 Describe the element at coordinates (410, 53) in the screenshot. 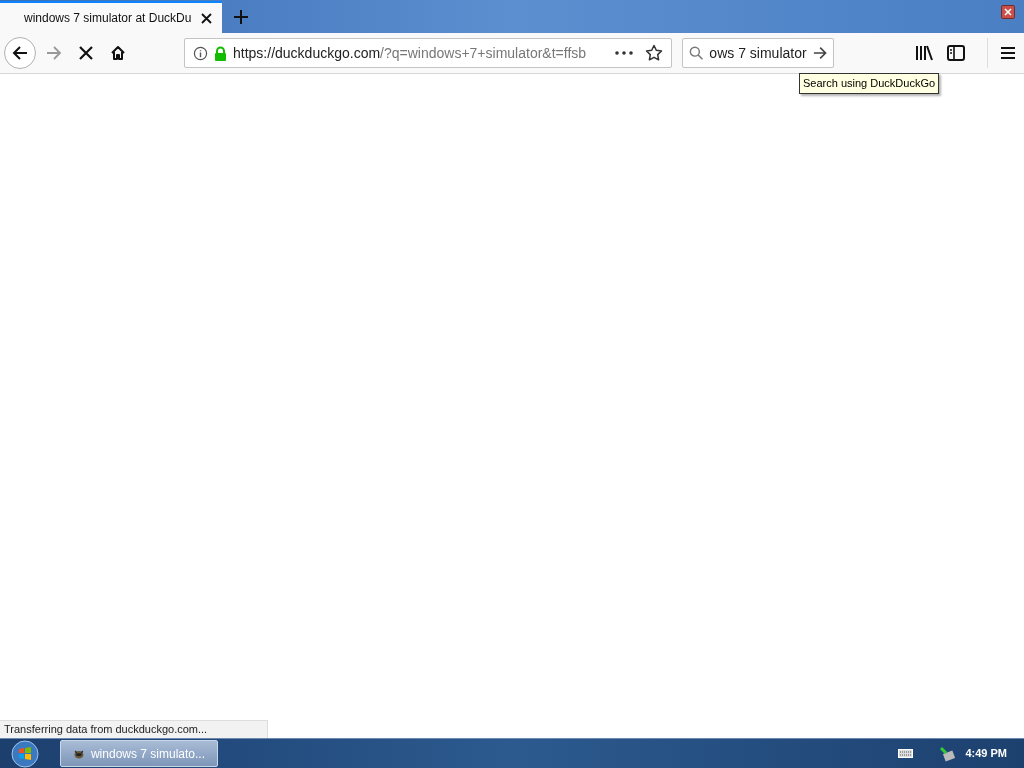

I see `url-text: https://duckduckgo.com/?q=windows+7+simulator&t=ffsb` at that location.